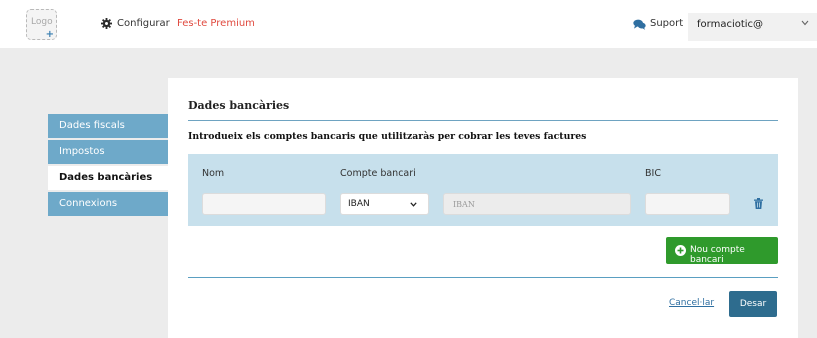 The height and width of the screenshot is (338, 817). Describe the element at coordinates (717, 255) in the screenshot. I see `add-bank-account-label: Nou compte bancari` at that location.